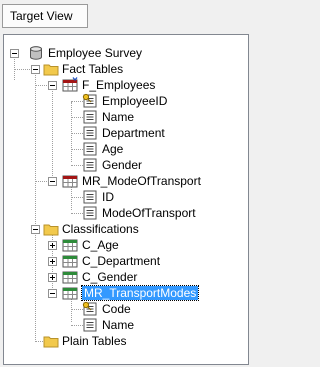  Describe the element at coordinates (141, 181) in the screenshot. I see `mr-mode-label: MR_ModeOfTransport` at that location.